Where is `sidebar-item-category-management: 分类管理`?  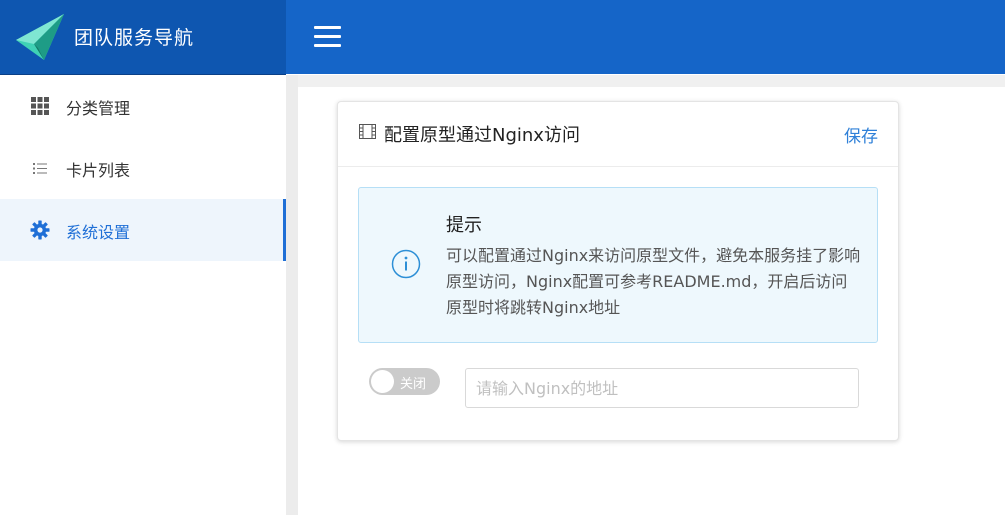
sidebar-item-category-management: 分类管理 is located at coordinates (143, 106).